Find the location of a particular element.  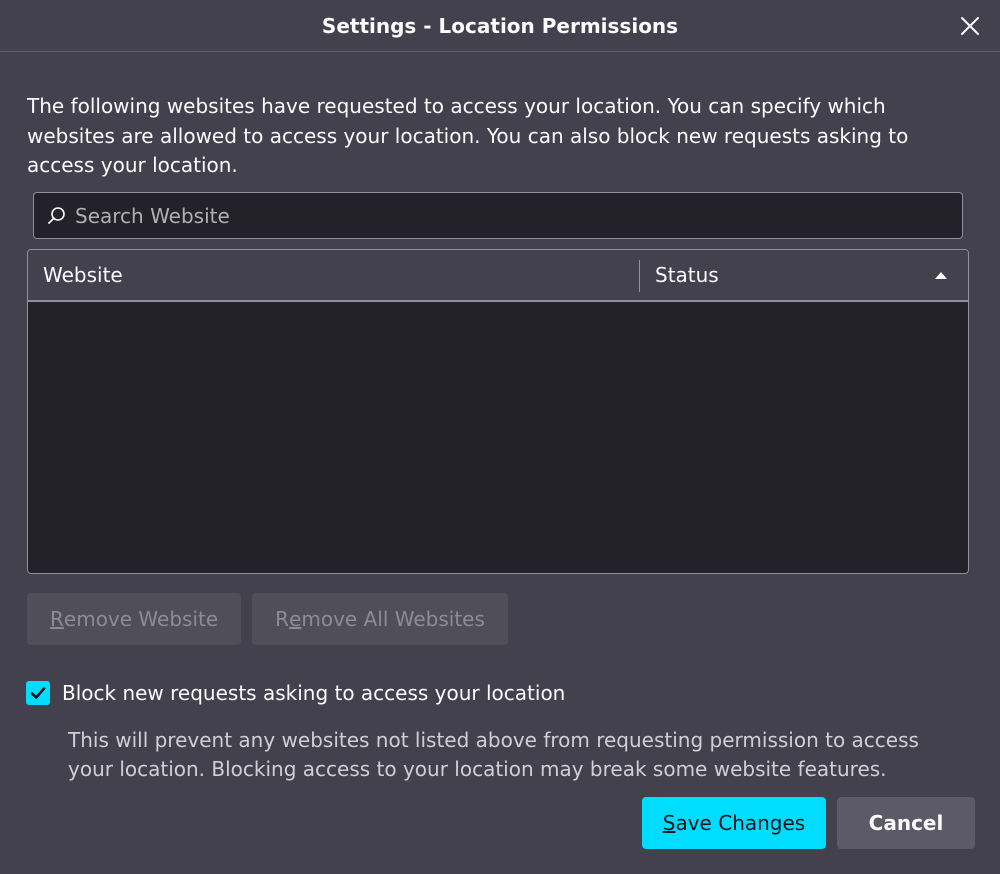

checkmark-icon is located at coordinates (38, 693).